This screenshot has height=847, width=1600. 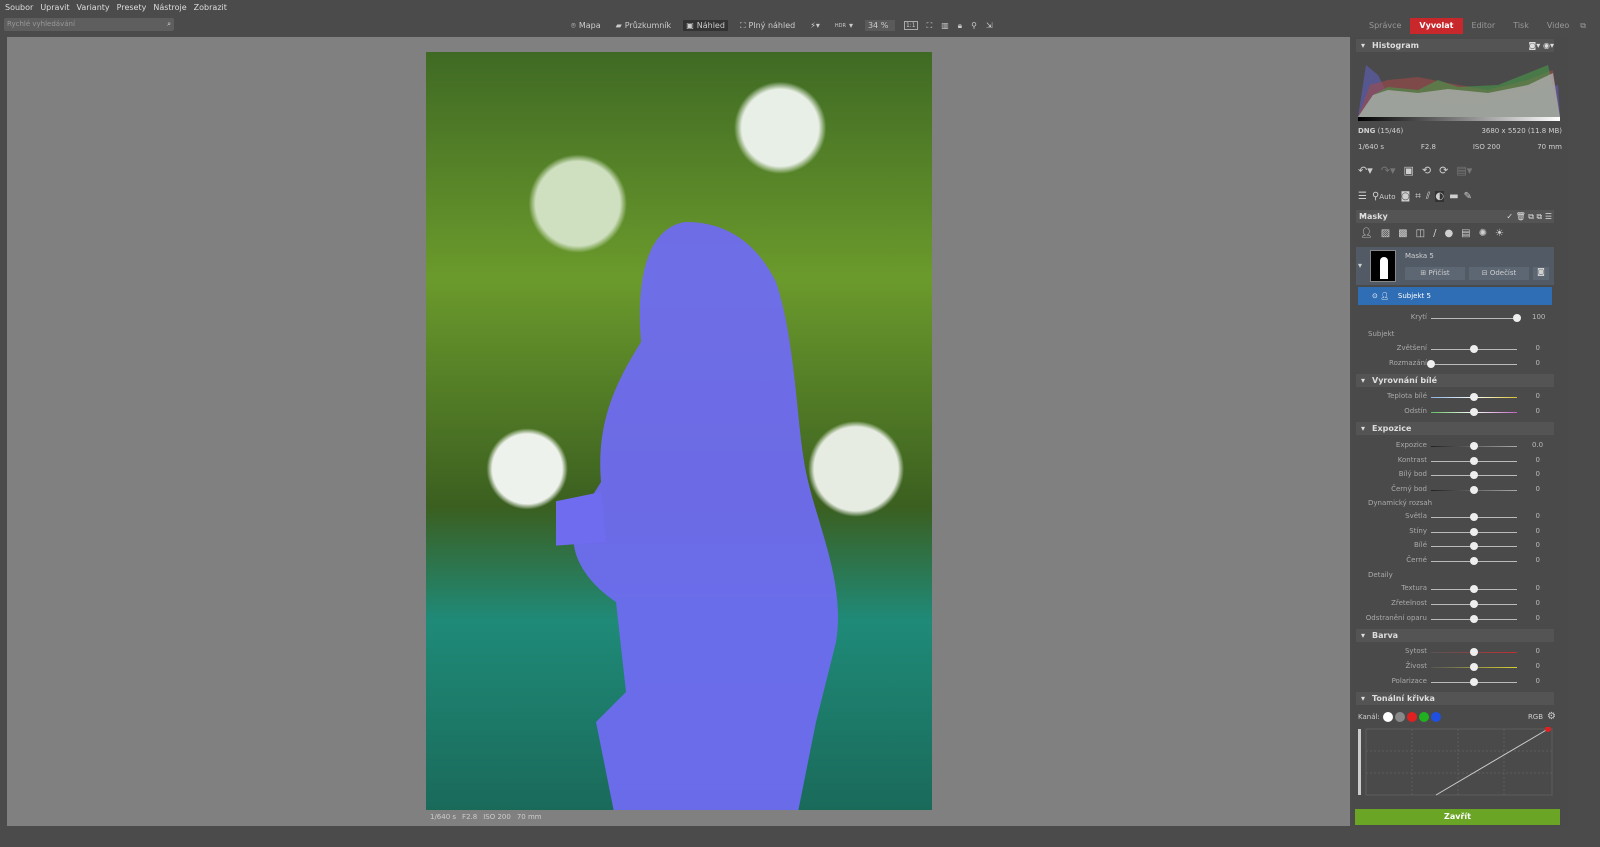 What do you see at coordinates (1375, 296) in the screenshot?
I see `visibility-icon: ⊙` at bounding box center [1375, 296].